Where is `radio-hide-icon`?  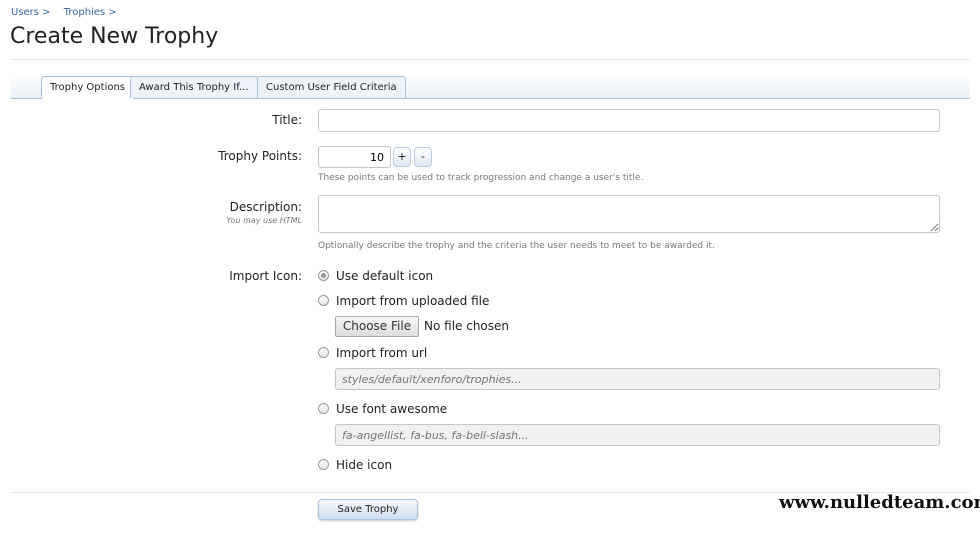 radio-hide-icon is located at coordinates (323, 464).